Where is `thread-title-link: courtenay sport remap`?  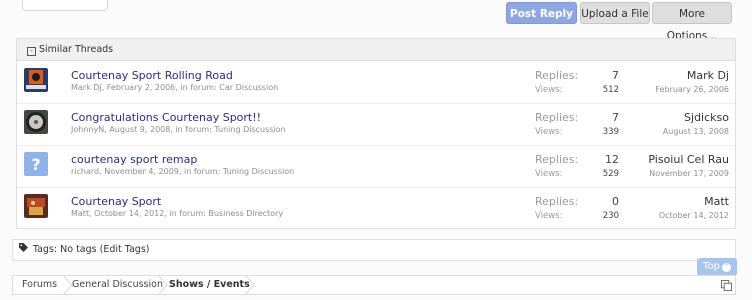
thread-title-link: courtenay sport remap is located at coordinates (134, 159).